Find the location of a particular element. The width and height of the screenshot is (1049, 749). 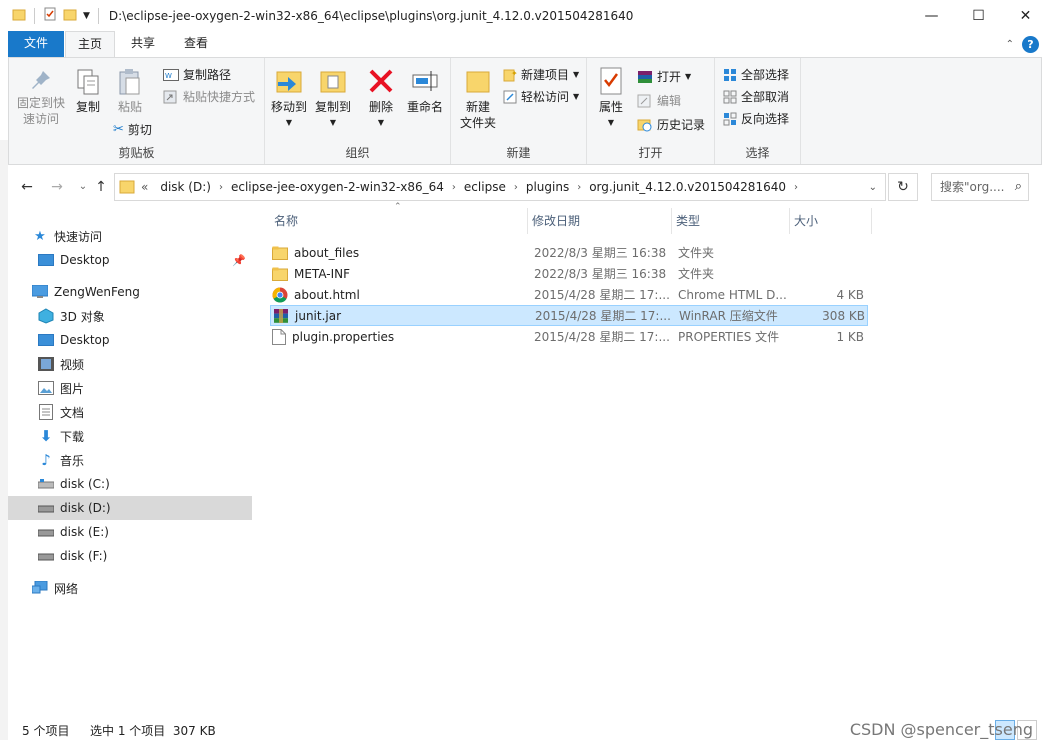

easy-access-button: 轻松访问 ▼ is located at coordinates (541, 96).